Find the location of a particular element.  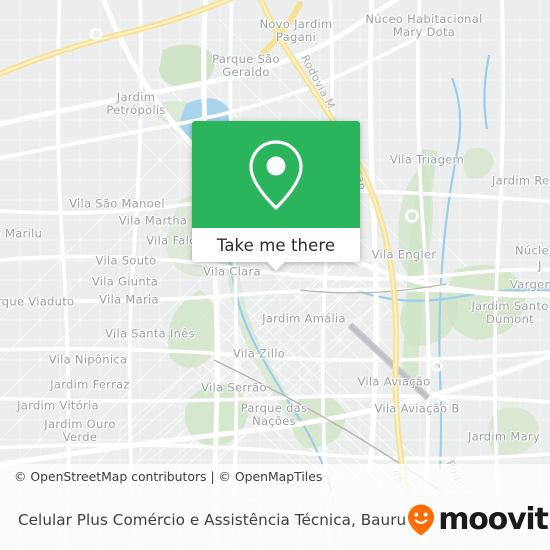

moovit-logo: moovit is located at coordinates (477, 519).